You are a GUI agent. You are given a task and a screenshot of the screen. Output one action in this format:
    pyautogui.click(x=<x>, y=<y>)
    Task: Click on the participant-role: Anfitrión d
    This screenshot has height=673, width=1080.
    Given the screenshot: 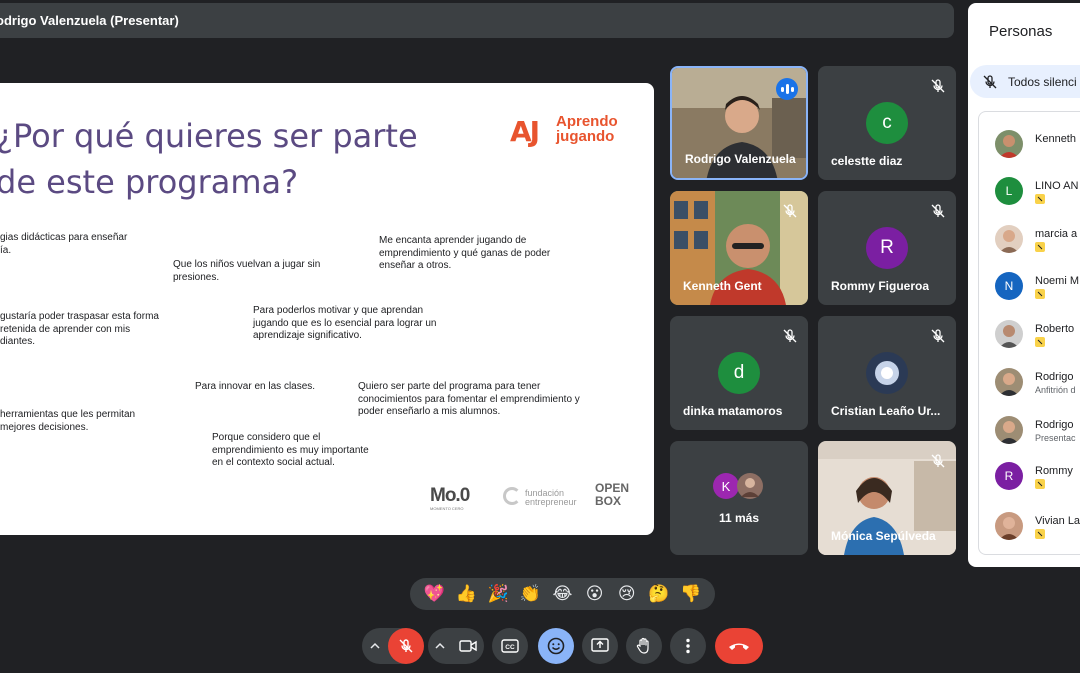 What is the action you would take?
    pyautogui.click(x=1055, y=390)
    